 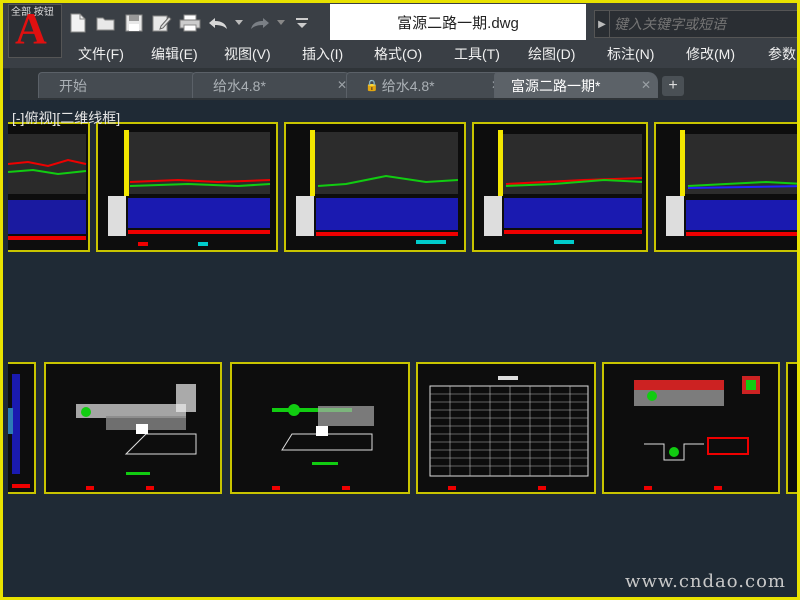 I want to click on menu-insert: 插入(I), so click(x=322, y=54).